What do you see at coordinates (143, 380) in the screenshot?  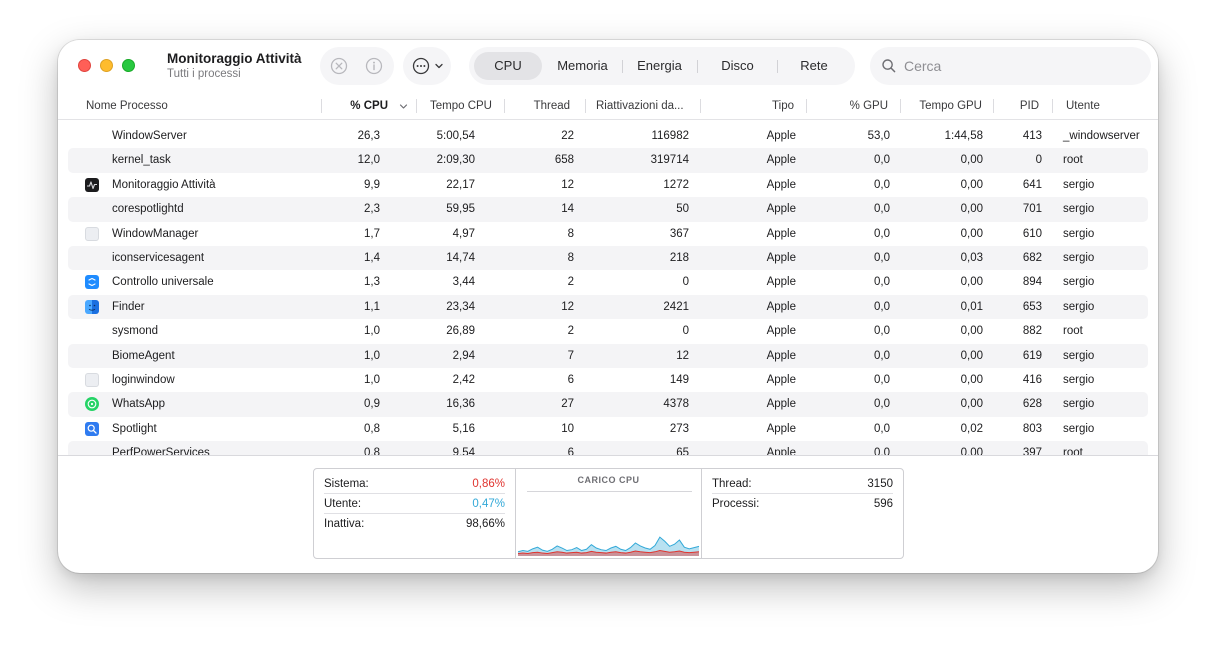 I see `cell-process-name: loginwindow` at bounding box center [143, 380].